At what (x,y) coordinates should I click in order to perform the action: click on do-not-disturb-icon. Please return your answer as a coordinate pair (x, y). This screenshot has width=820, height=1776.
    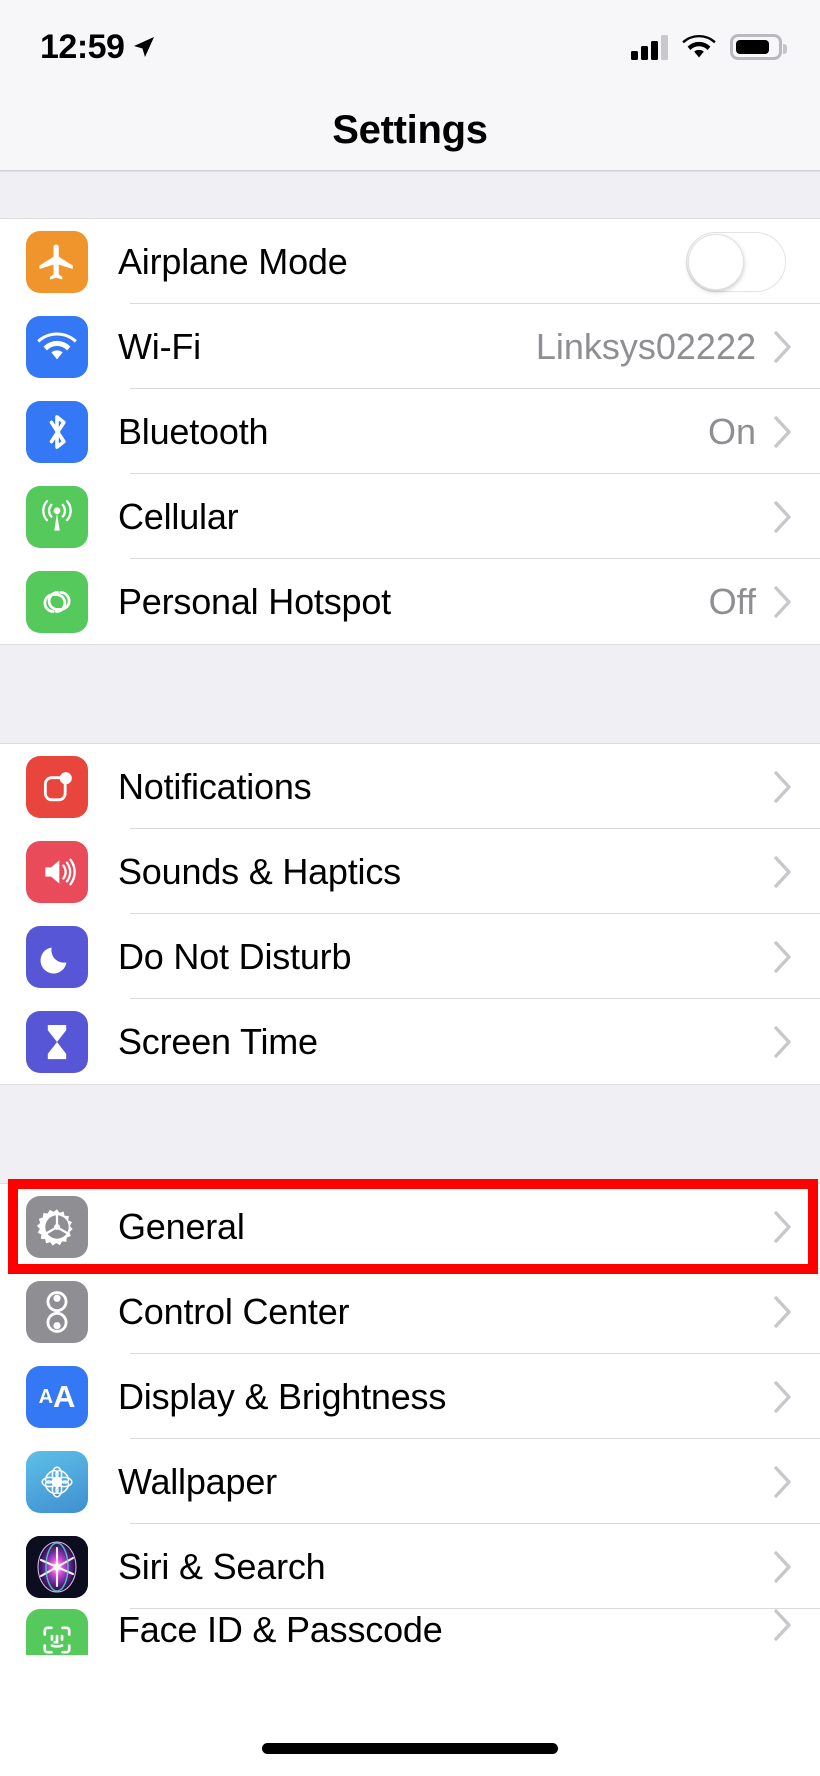
    Looking at the image, I should click on (57, 956).